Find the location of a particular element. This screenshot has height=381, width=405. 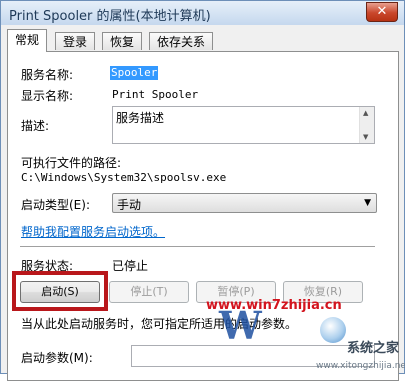

description-field: 服务描述 ▲ ▼ is located at coordinates (243, 125).